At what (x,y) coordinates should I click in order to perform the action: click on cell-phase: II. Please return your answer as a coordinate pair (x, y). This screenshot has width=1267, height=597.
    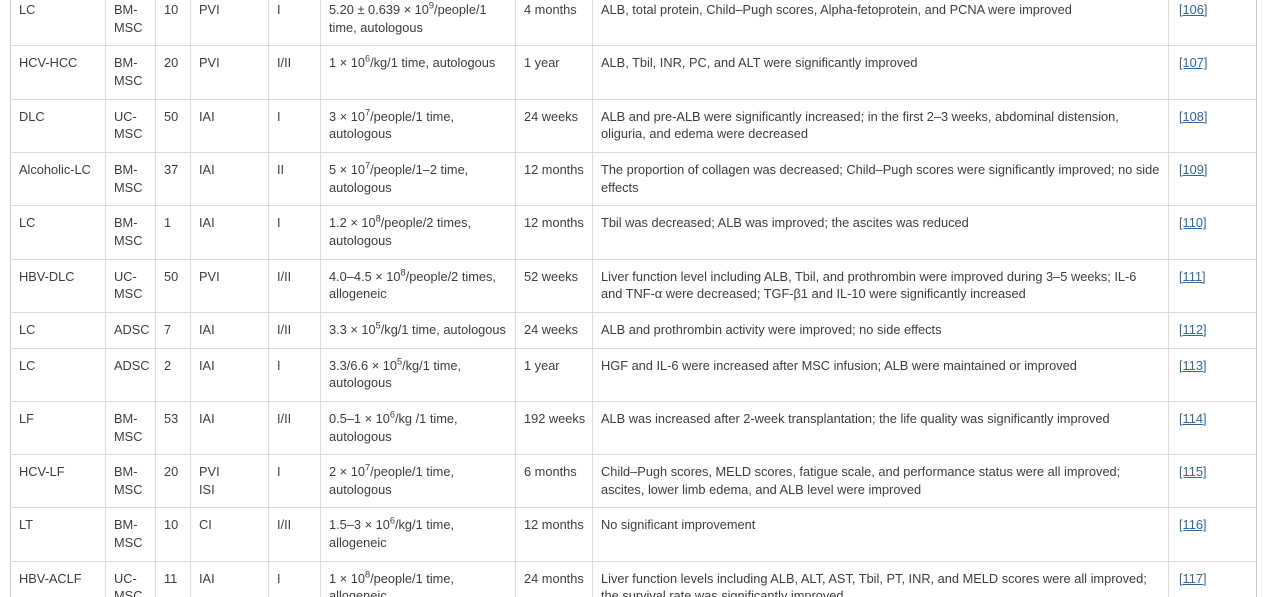
    Looking at the image, I should click on (294, 179).